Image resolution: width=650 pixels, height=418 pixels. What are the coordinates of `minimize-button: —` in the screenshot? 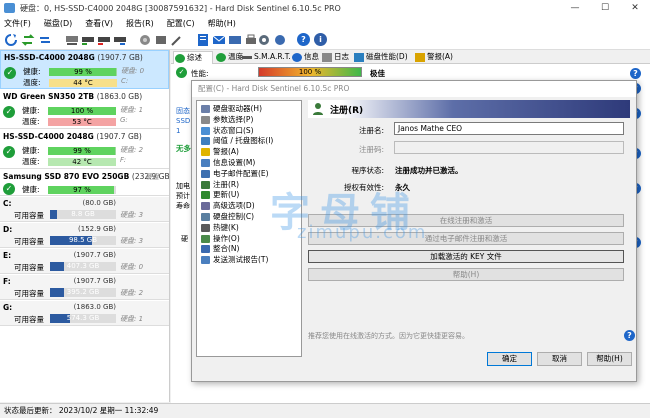 It's located at (575, 8).